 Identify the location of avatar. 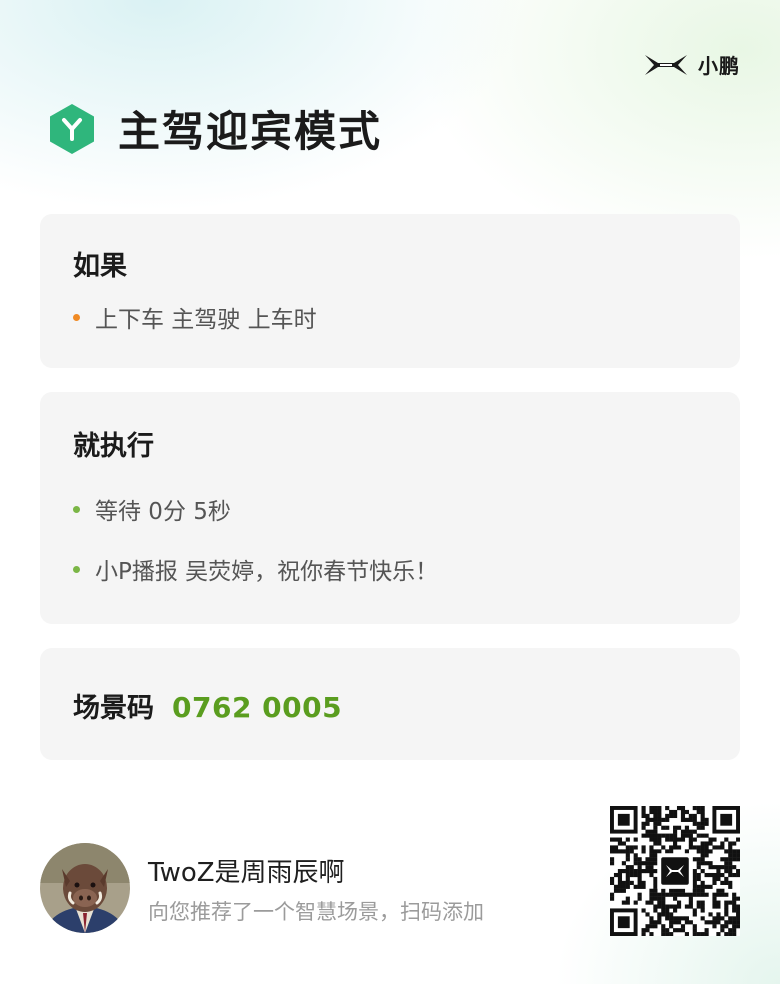
(85, 888).